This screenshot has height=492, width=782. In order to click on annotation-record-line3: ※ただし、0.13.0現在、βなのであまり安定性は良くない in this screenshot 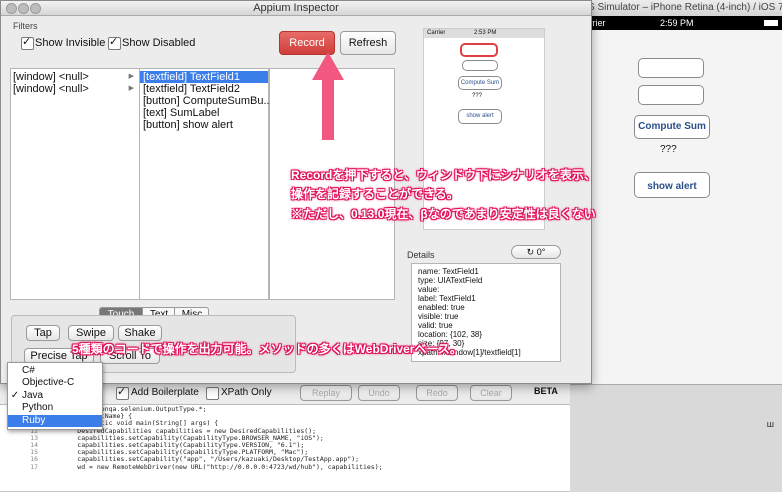, I will do `click(443, 214)`.